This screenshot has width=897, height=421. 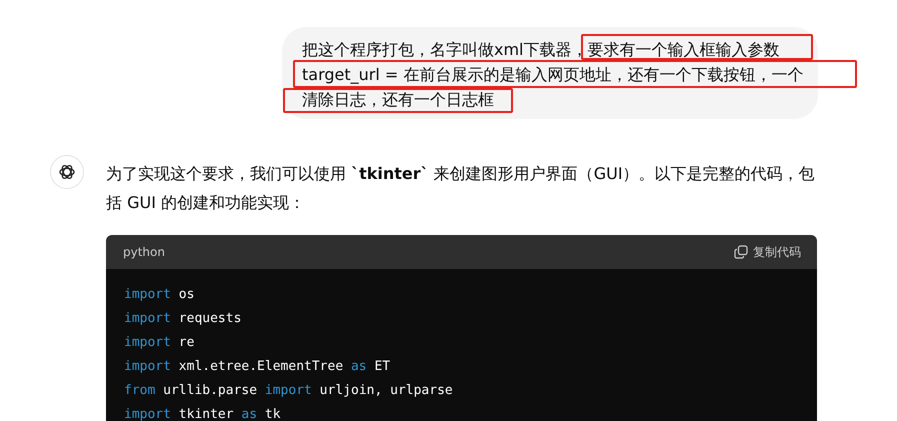 I want to click on code-line: import requests, so click(x=183, y=319).